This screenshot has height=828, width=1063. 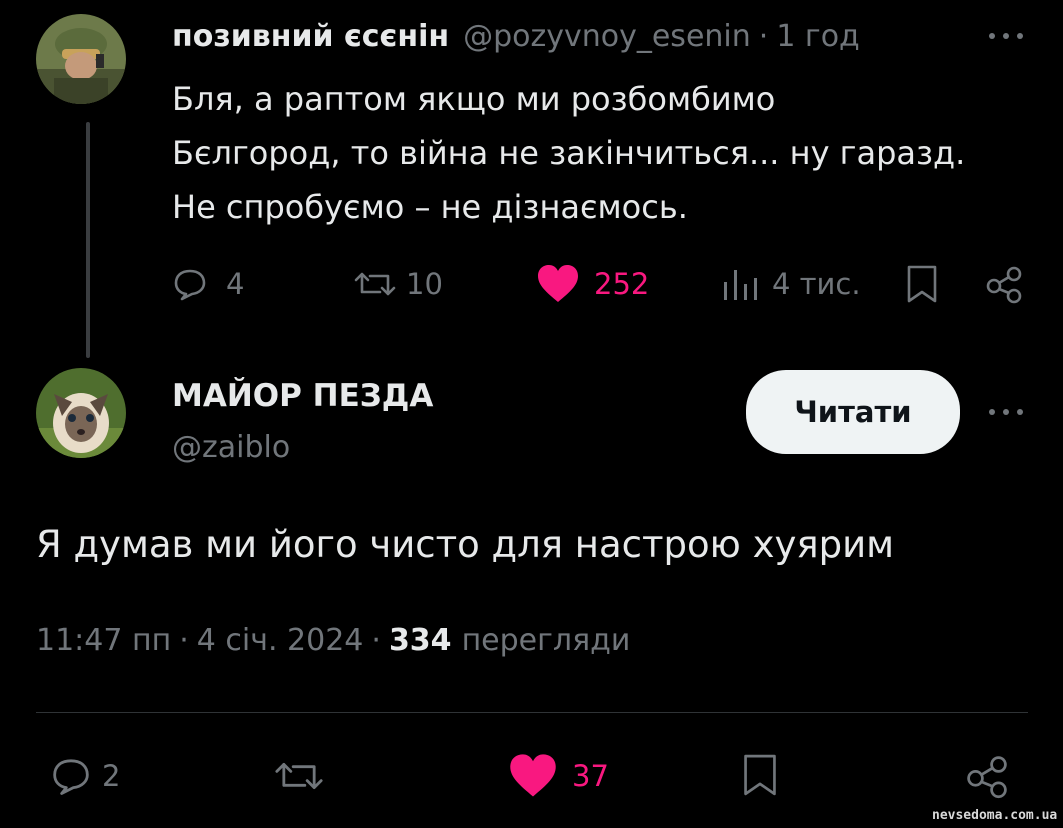 I want to click on parent-text-line-1: Бля, а раптом якщо ми розбомбимо, so click(x=474, y=99).